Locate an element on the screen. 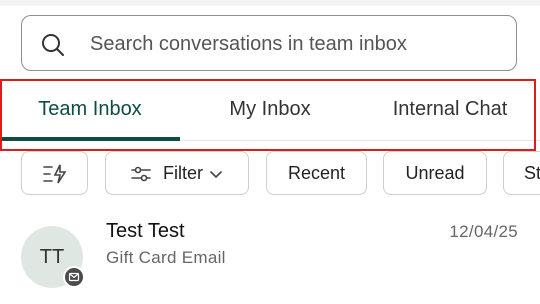  conversation-date: 12/04/25 is located at coordinates (483, 231).